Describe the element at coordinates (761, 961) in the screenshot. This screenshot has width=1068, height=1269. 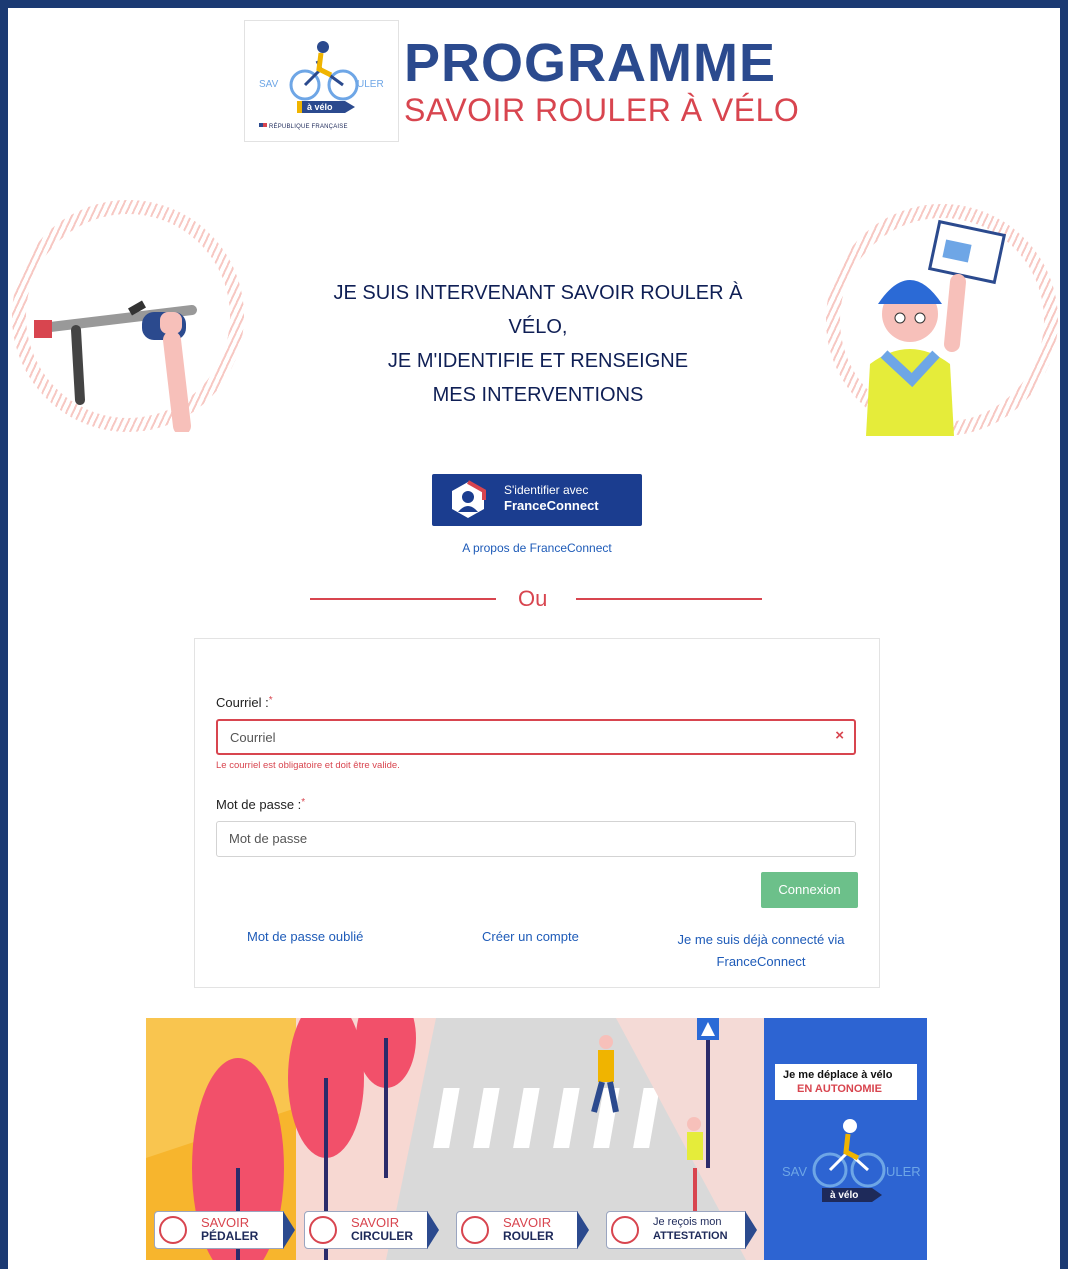
I see `already-franceconnect-line2: FranceConnect` at that location.